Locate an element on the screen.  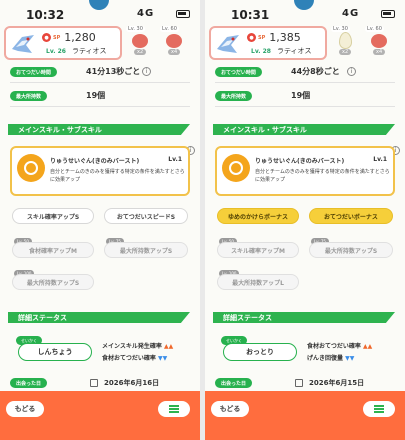
main-skill-description: 自分とチームのきのみを獲得する特定の条件を満たすとさらに効果アップ is located at coordinates (322, 176).